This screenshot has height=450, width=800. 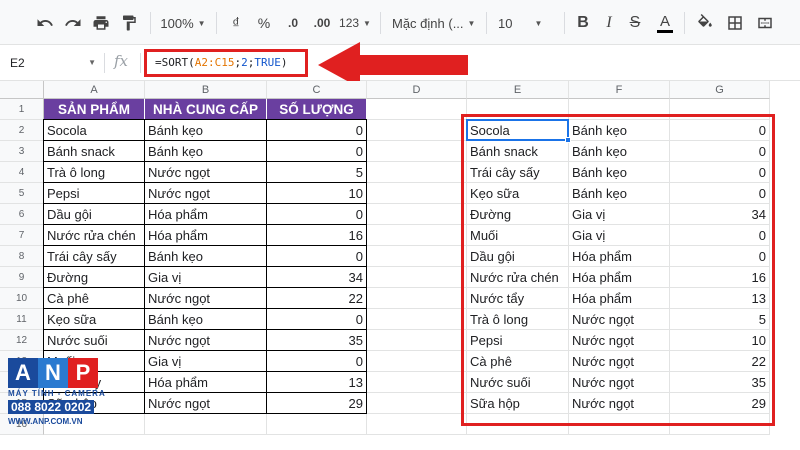 I want to click on row-header: 15, so click(x=22, y=403).